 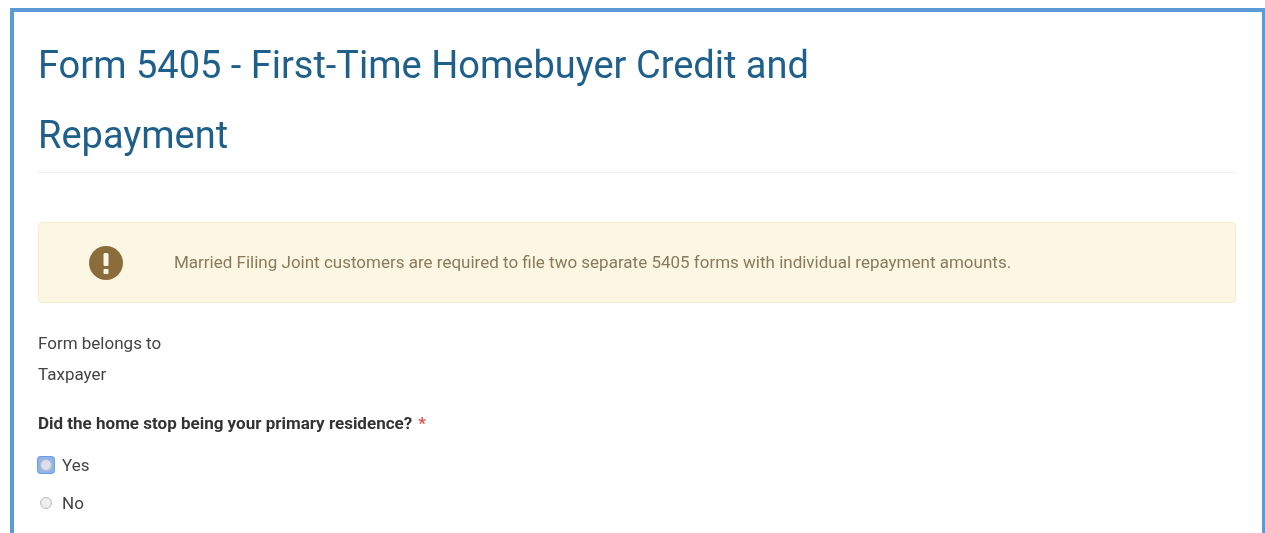 I want to click on exclamation-icon, so click(x=106, y=262).